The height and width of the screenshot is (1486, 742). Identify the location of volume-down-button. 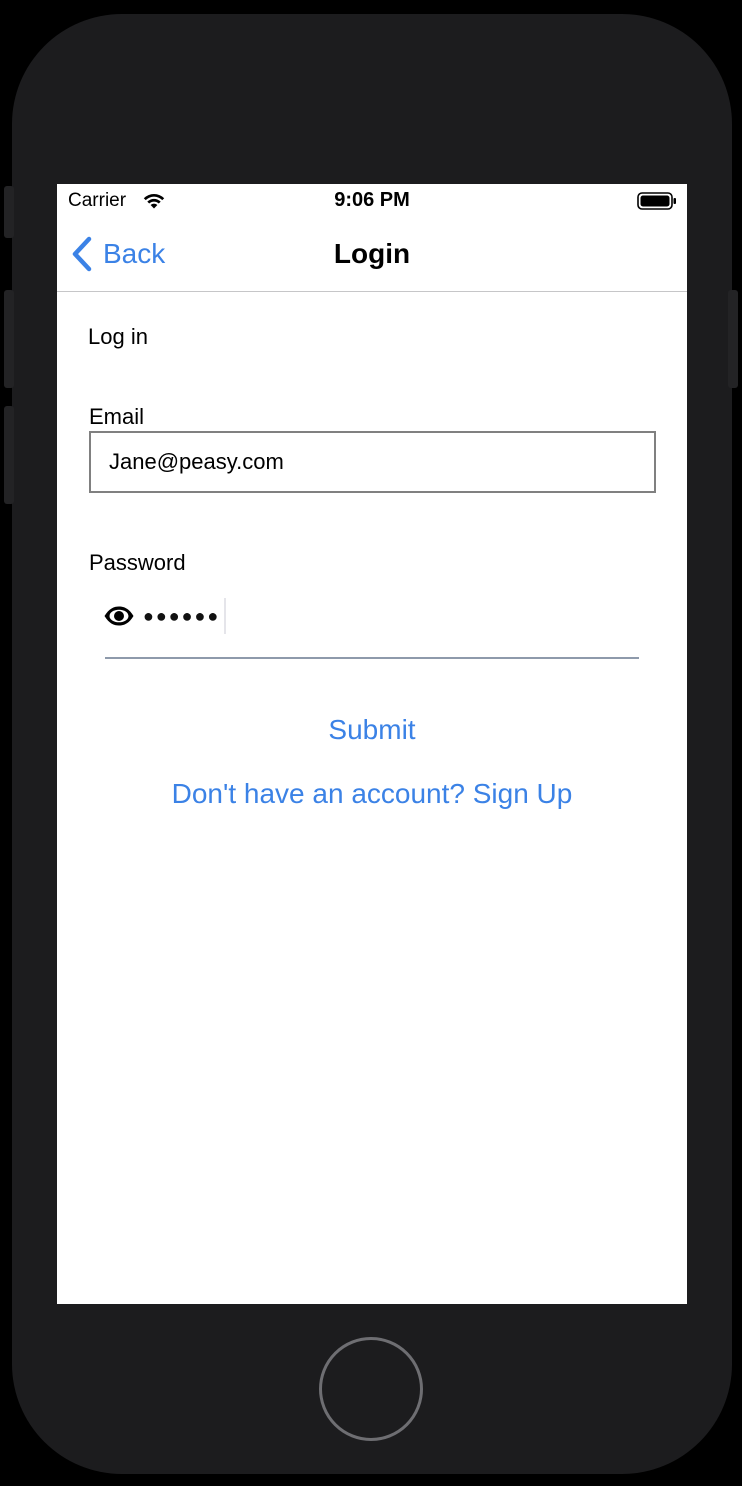
(9, 455).